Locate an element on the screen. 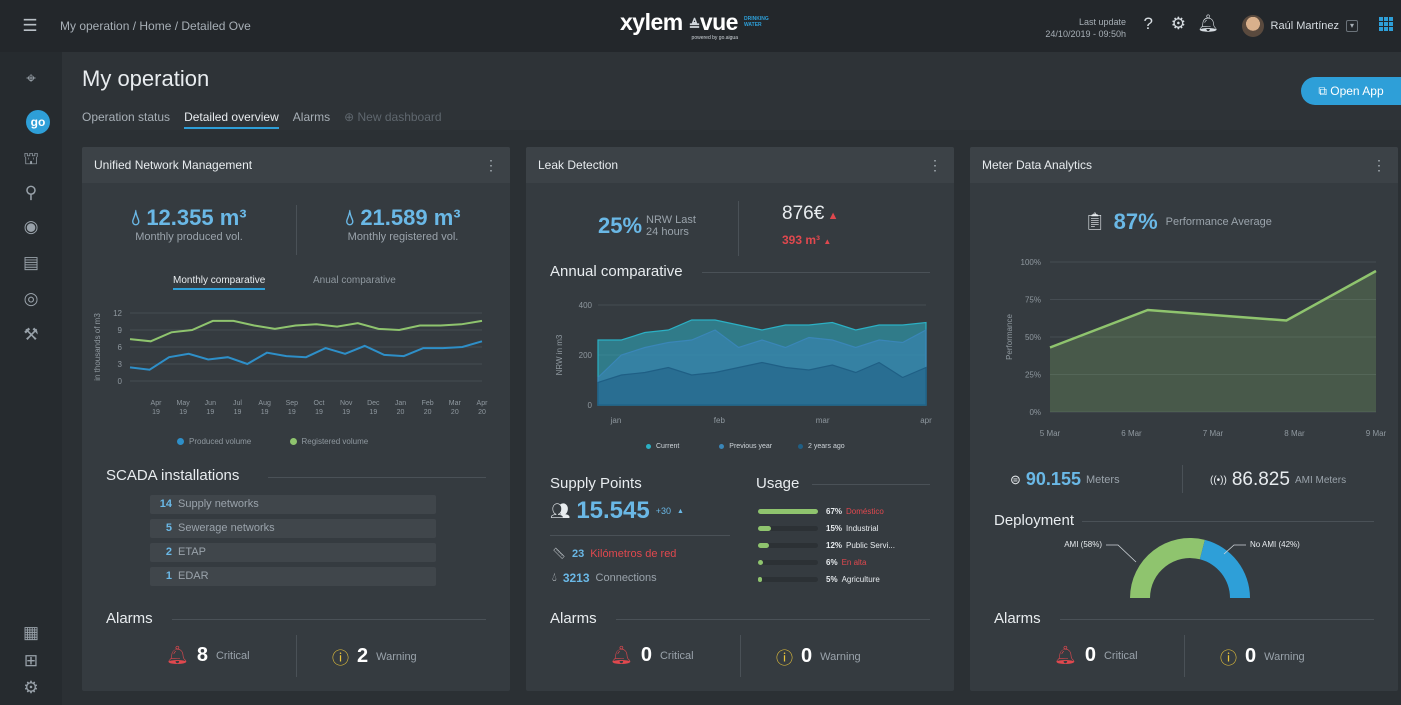  alarms-title: Alarms is located at coordinates (129, 618).